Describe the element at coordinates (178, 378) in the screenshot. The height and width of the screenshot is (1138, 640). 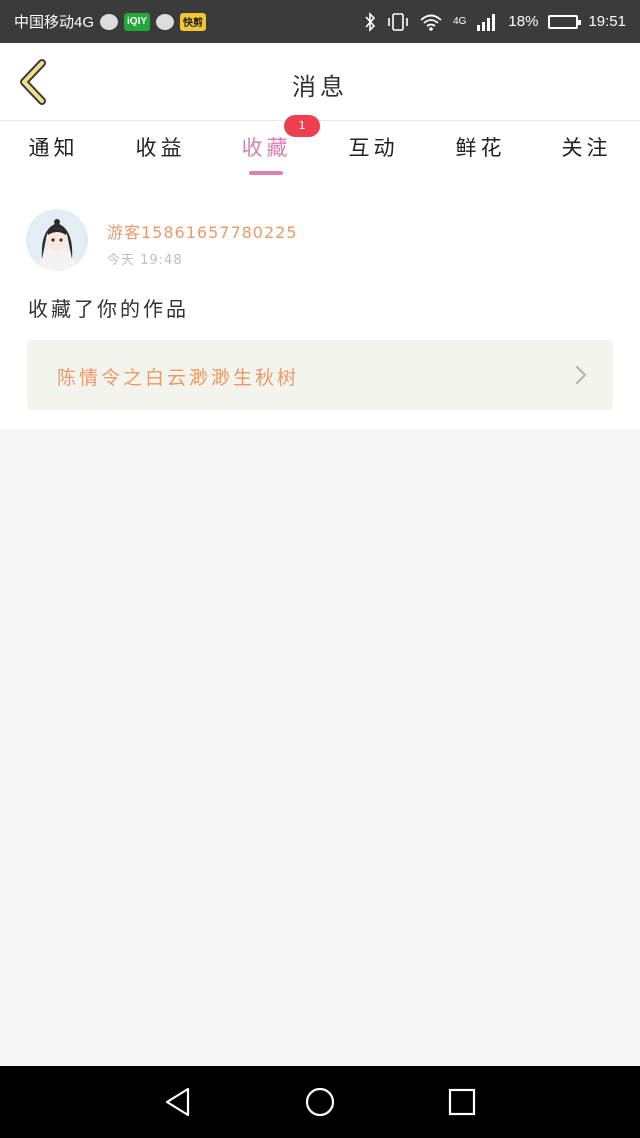
I see `work-title: 陈情令之白云渺渺生秋树` at that location.